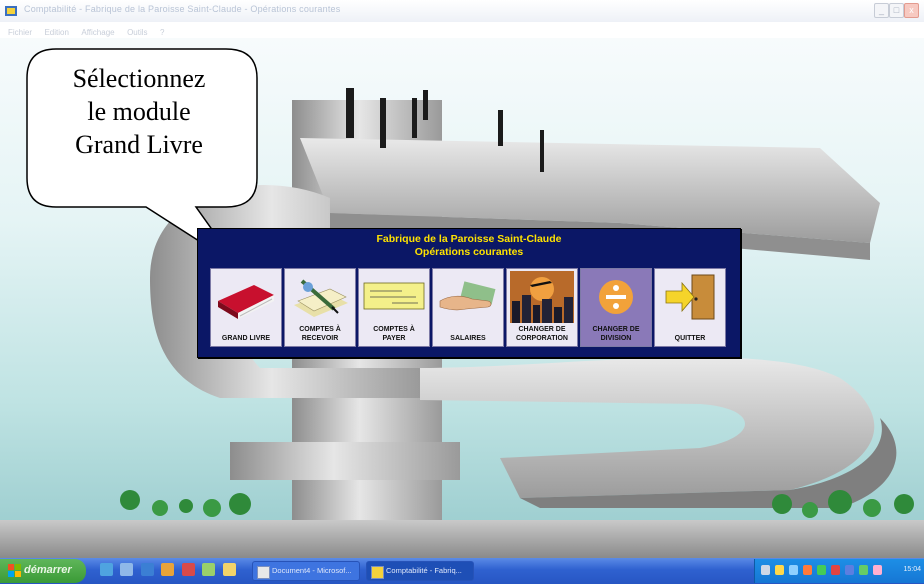 The height and width of the screenshot is (584, 924). Describe the element at coordinates (97, 32) in the screenshot. I see `menu-view: Affichage` at that location.